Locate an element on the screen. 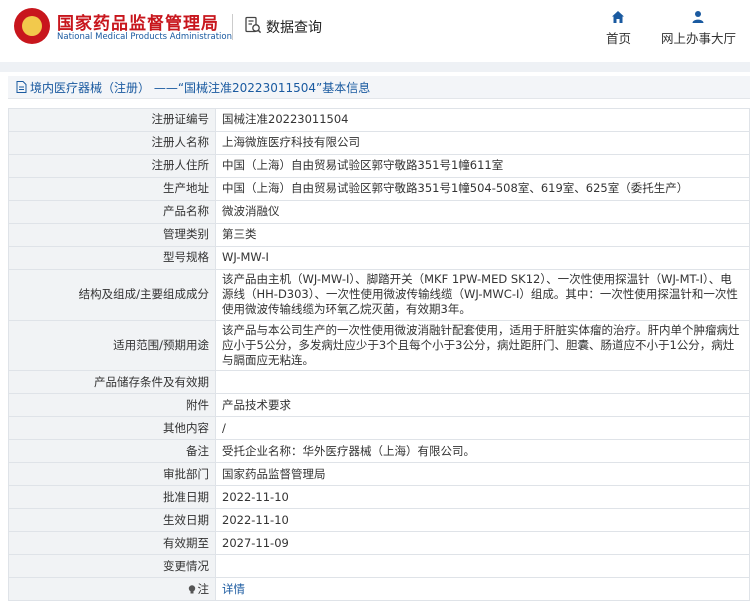  nav-online-service-label: 网上办事大厅 is located at coordinates (698, 38).